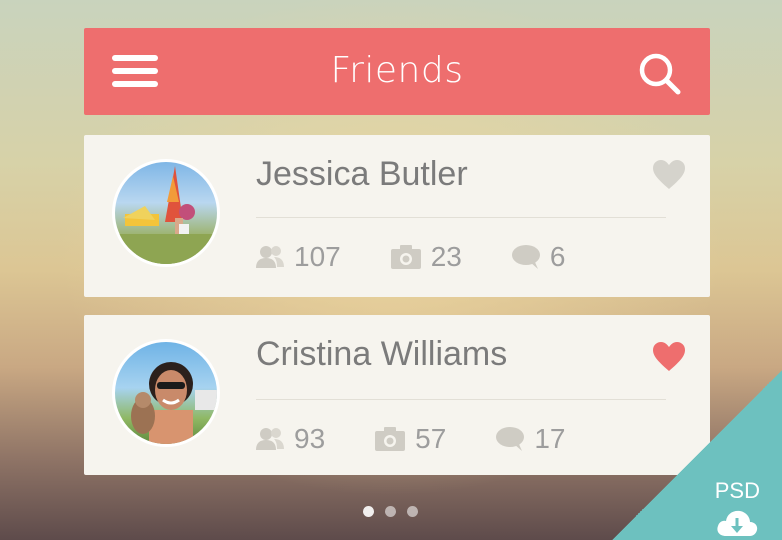 The width and height of the screenshot is (782, 540). Describe the element at coordinates (290, 439) in the screenshot. I see `friends-stat: 93` at that location.